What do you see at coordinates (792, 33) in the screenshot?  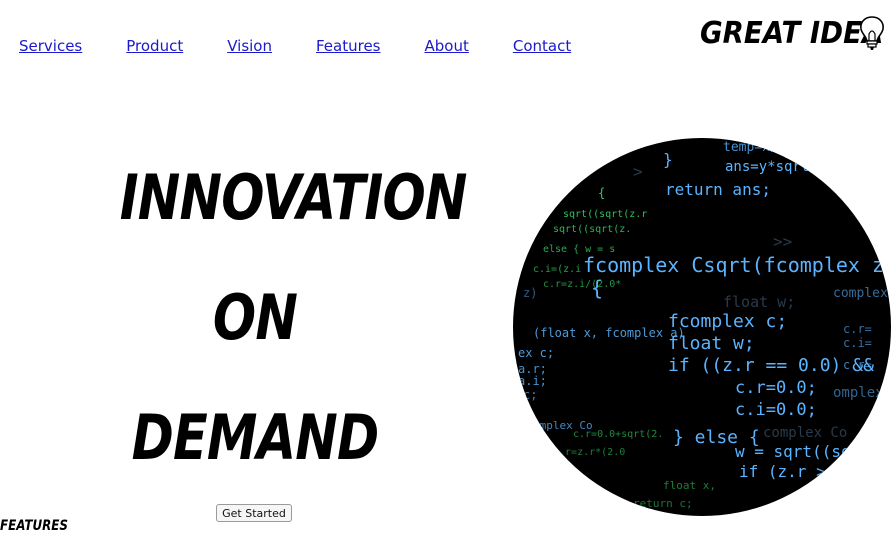 I see `logo-text: GREAT IDEA` at bounding box center [792, 33].